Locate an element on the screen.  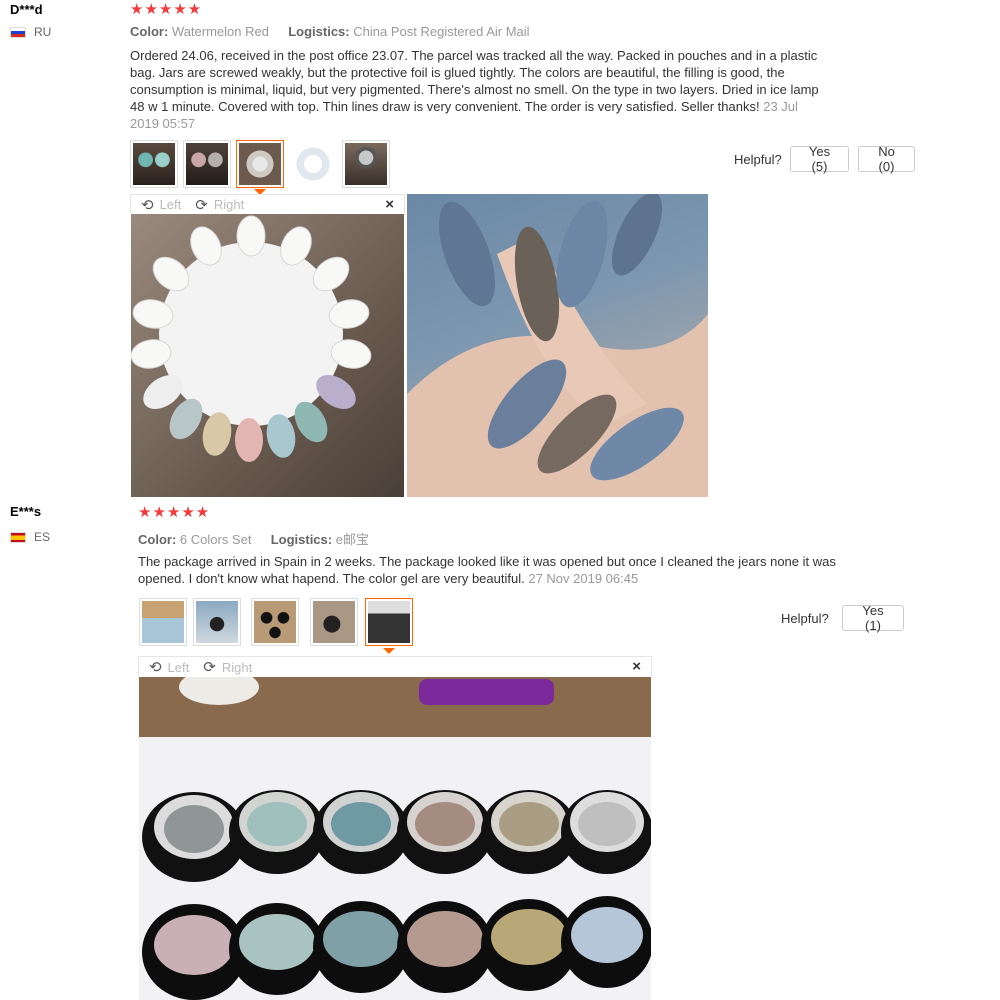
review-date: 27 Nov 2019 06:45 is located at coordinates (583, 578).